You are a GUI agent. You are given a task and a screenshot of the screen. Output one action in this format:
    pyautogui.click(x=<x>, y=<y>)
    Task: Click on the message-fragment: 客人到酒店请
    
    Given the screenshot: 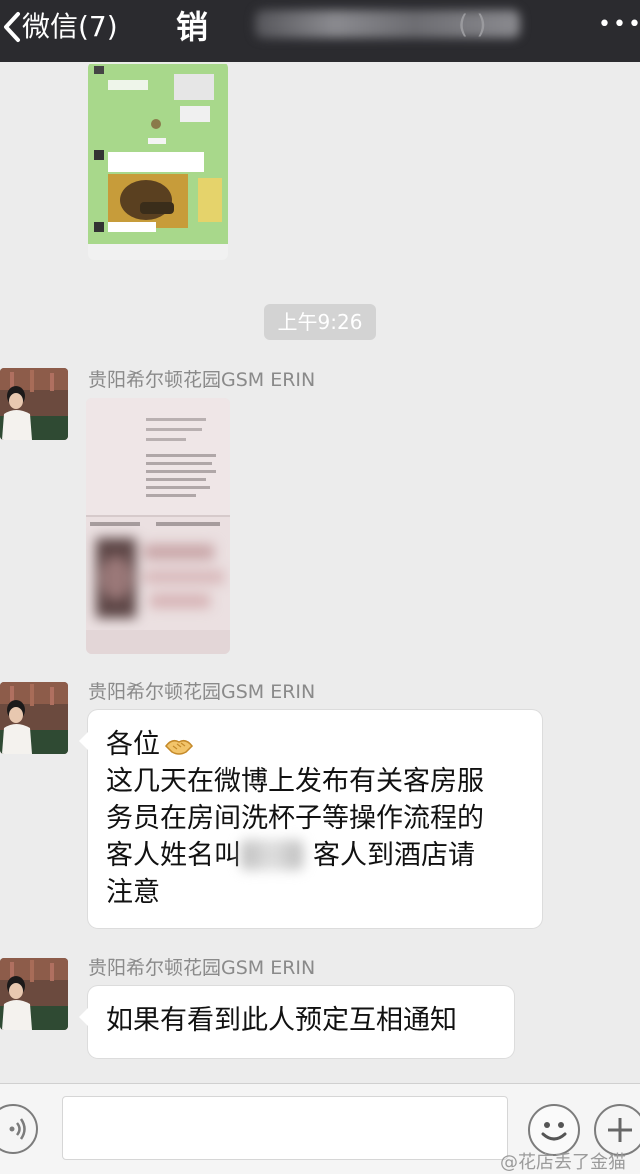 What is the action you would take?
    pyautogui.click(x=394, y=855)
    